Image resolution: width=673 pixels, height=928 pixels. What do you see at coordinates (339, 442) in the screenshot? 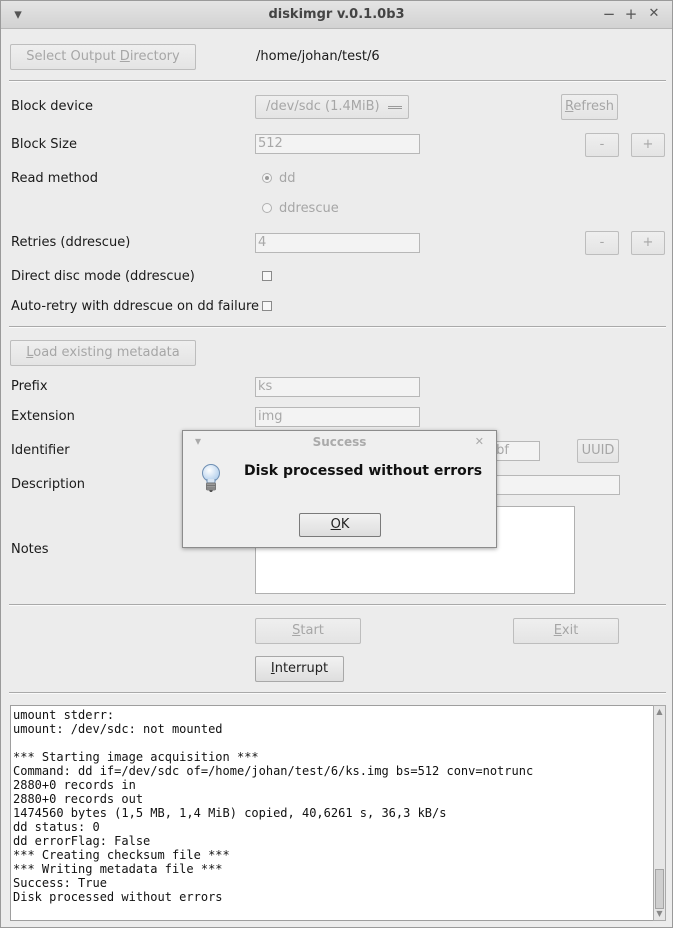
I see `dialog-title: Success` at bounding box center [339, 442].